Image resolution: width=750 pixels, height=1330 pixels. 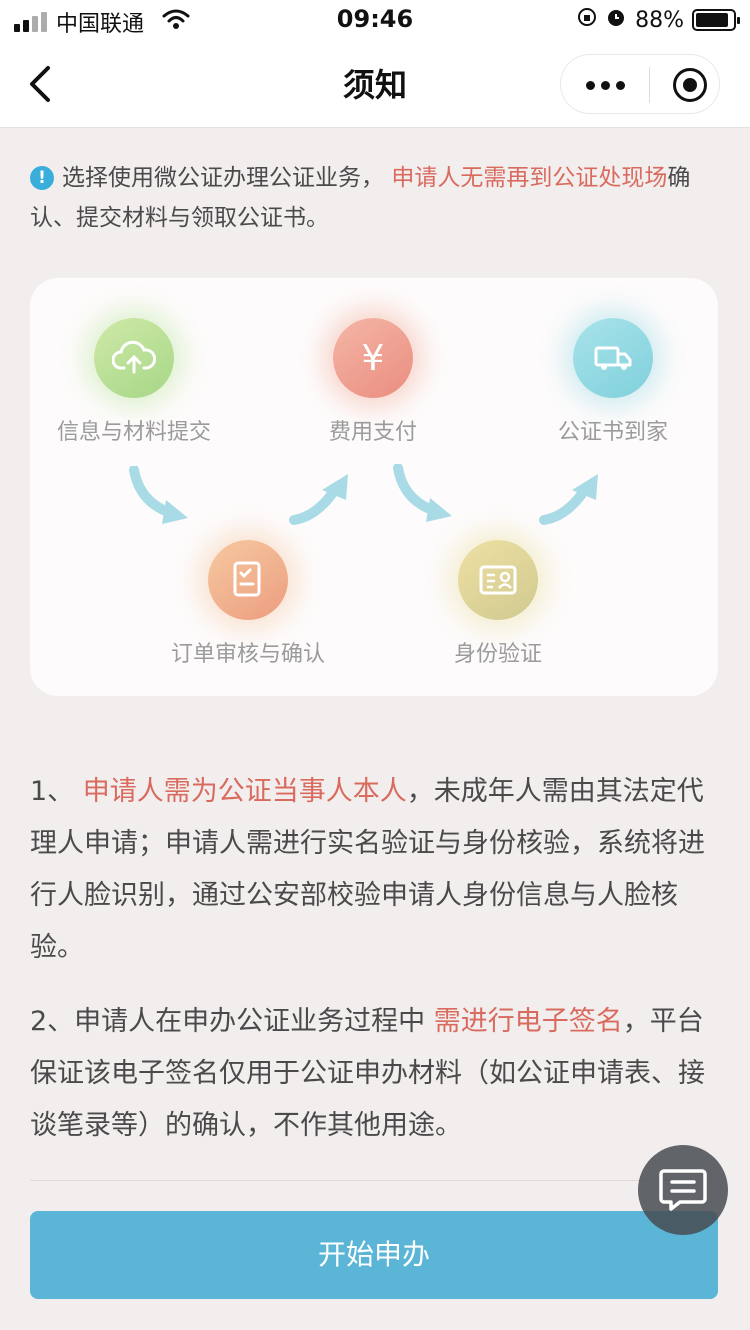 What do you see at coordinates (497, 654) in the screenshot?
I see `step-label: 身份验证` at bounding box center [497, 654].